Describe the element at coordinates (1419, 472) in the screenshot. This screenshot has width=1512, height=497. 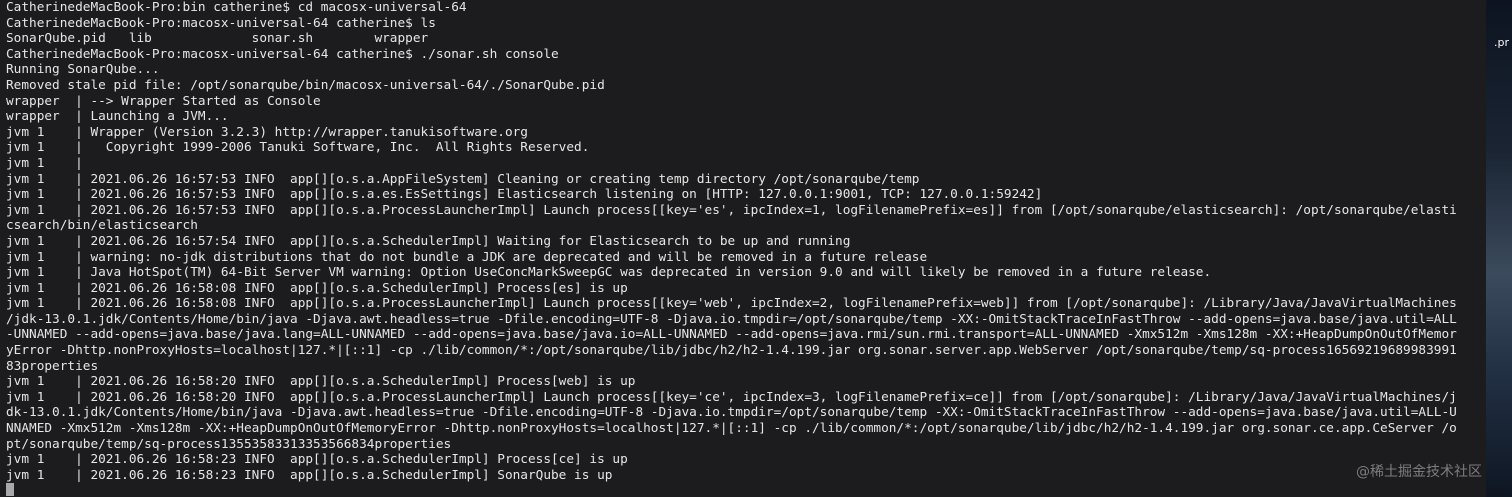
I see `watermark: @稀土掘金技术社区` at that location.